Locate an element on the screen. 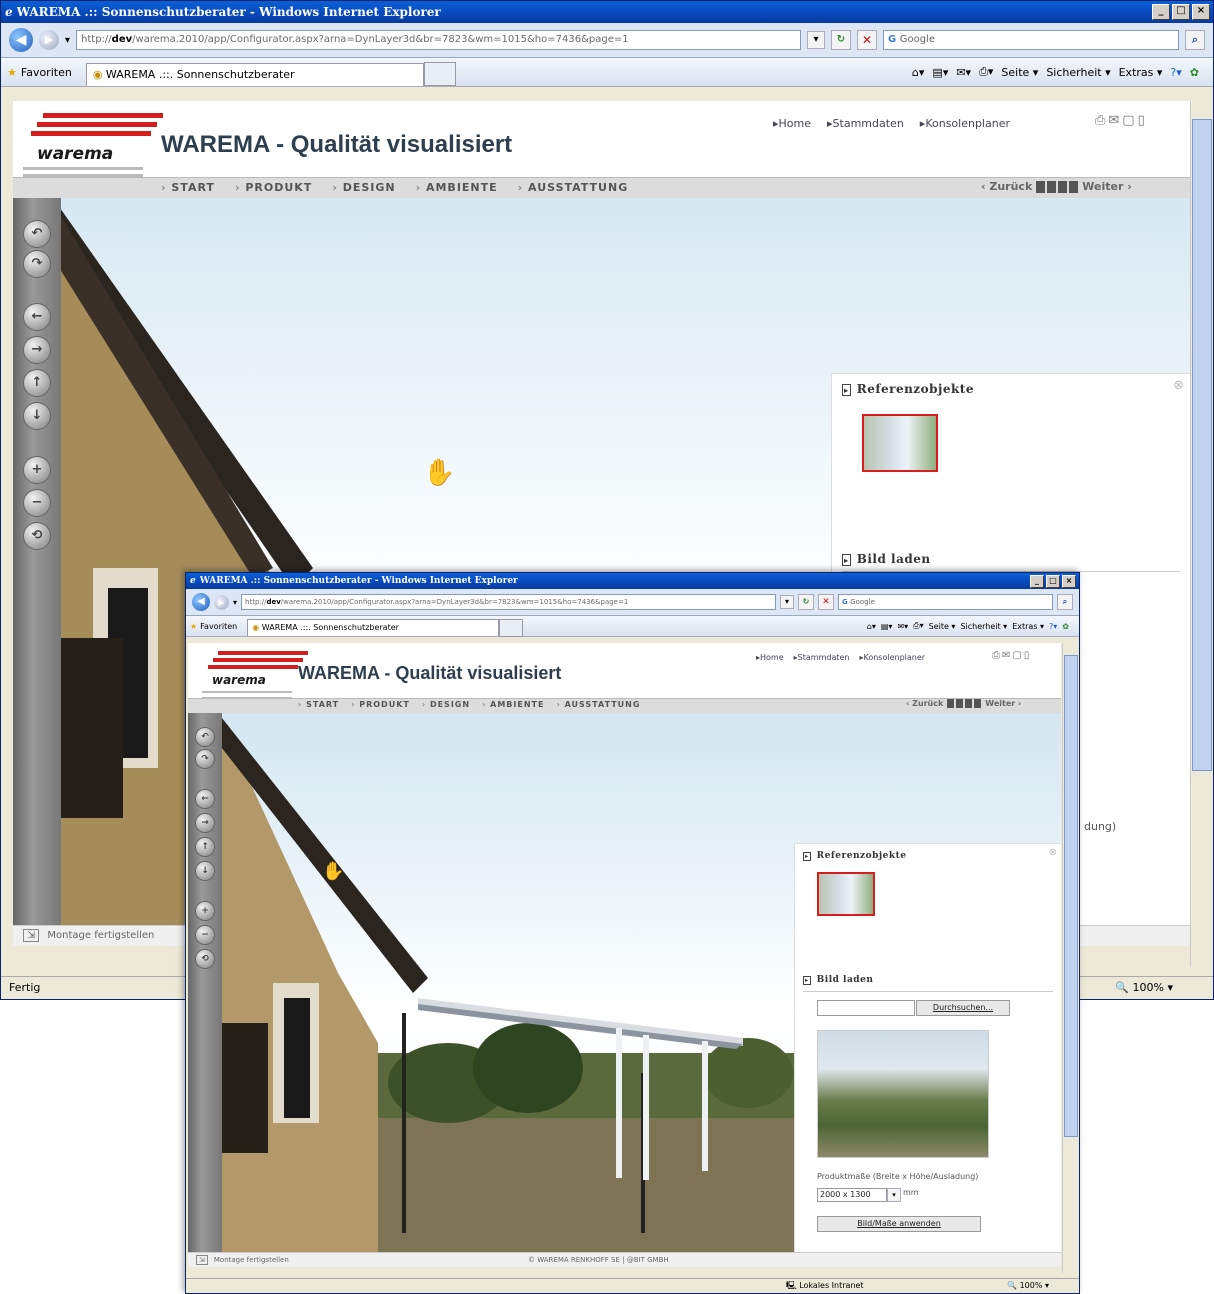 The height and width of the screenshot is (1294, 1214). stop-icon: ✕ is located at coordinates (826, 602).